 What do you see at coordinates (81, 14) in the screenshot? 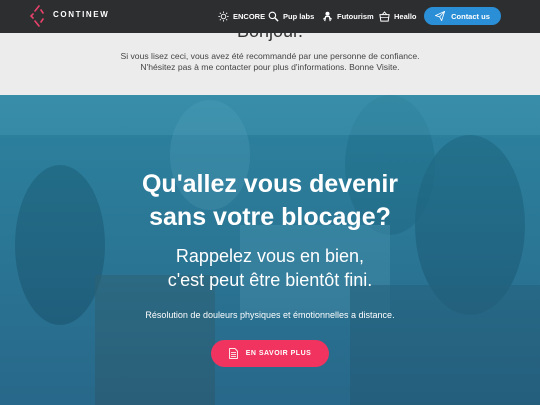
I see `brand-name: CONTINEW` at bounding box center [81, 14].